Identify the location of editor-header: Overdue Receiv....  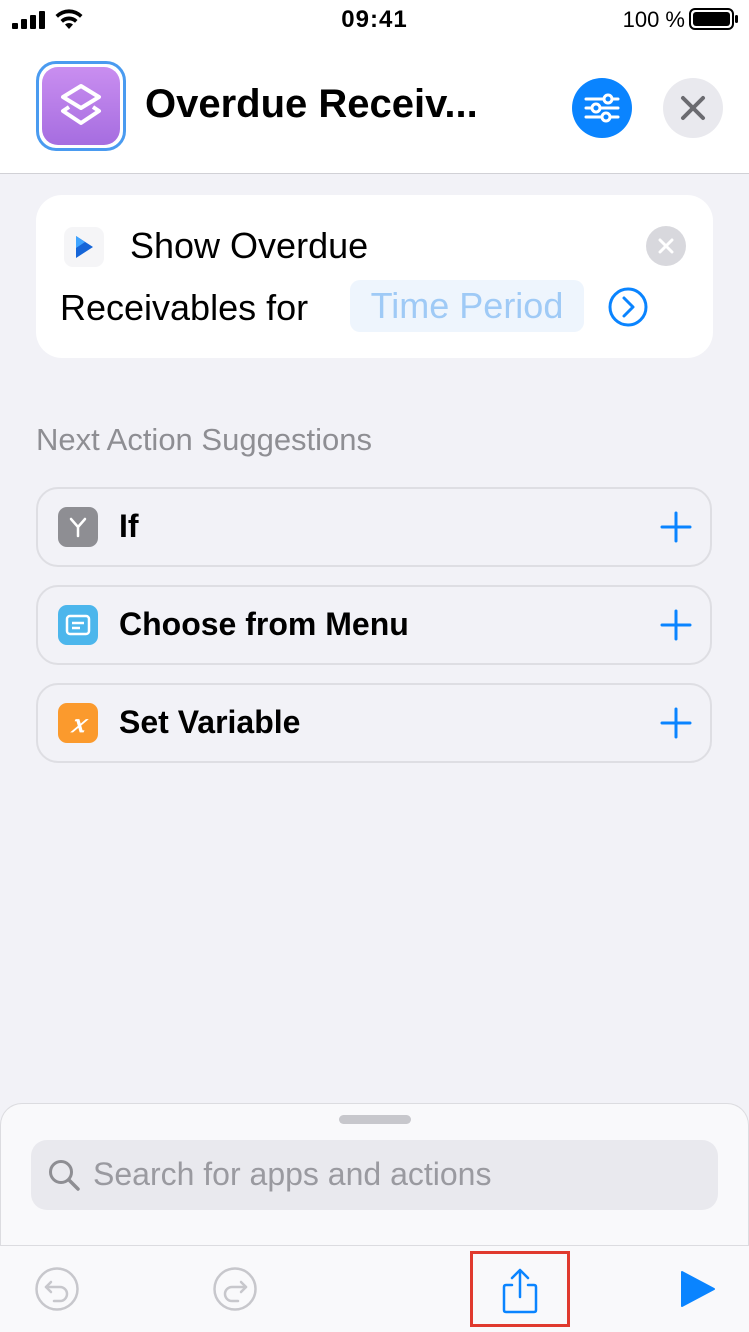
(374, 109).